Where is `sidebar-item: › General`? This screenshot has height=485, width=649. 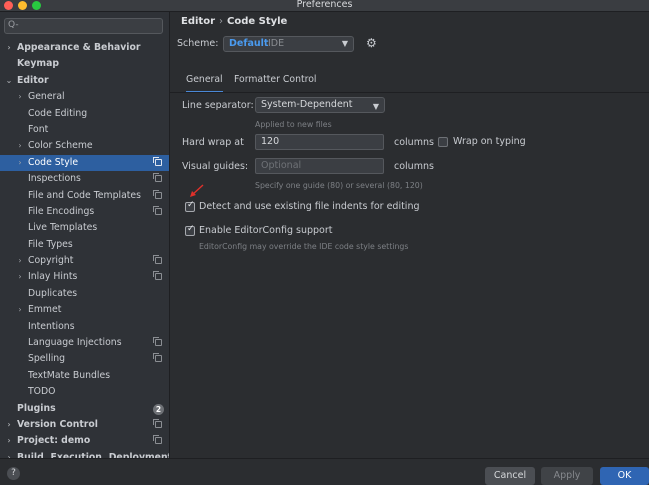 sidebar-item: › General is located at coordinates (84, 97).